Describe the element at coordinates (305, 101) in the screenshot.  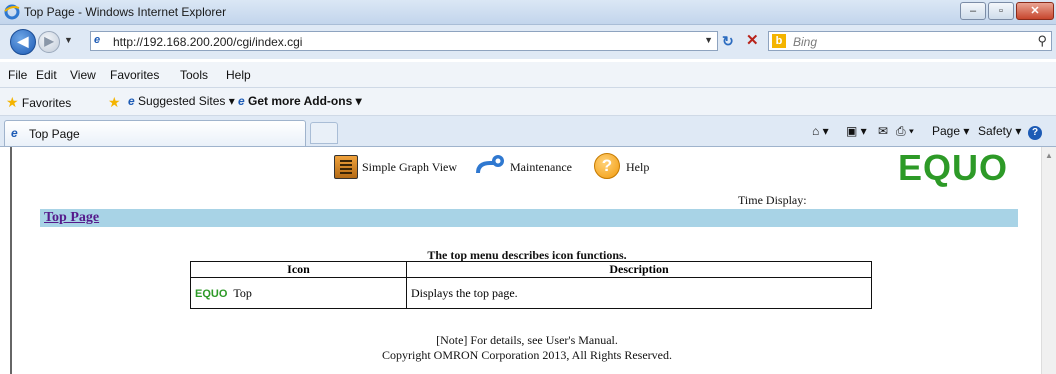
I see `get-addons-label: Get more Add-ons ▾` at that location.